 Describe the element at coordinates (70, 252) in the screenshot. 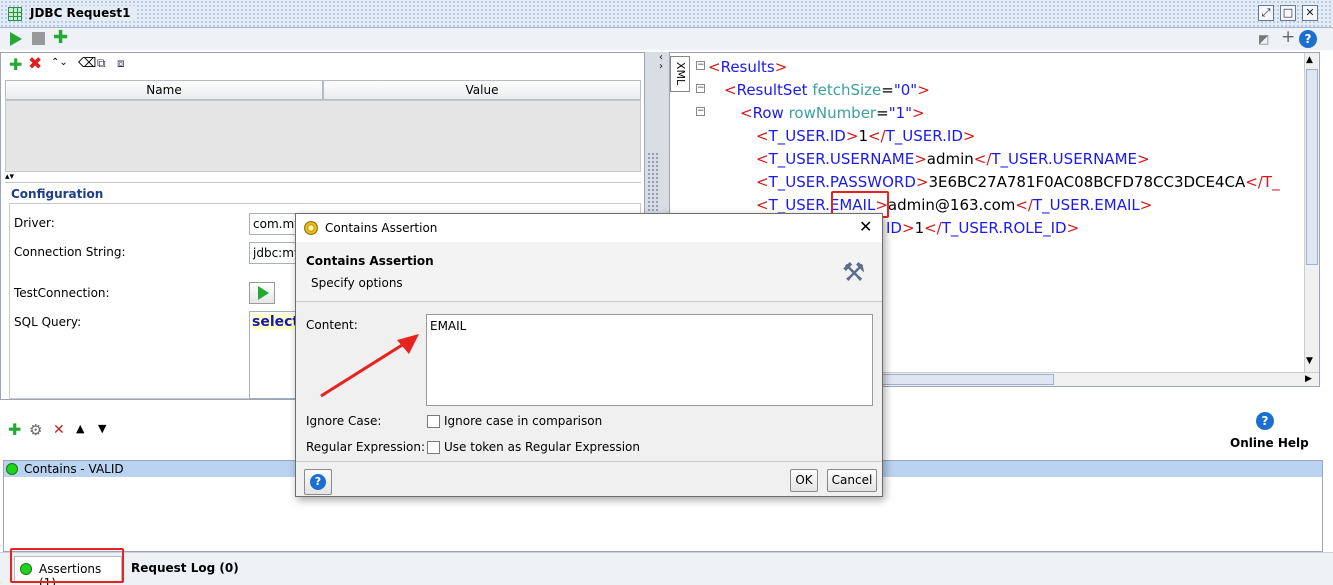

I see `connection-string-label: Connection String:` at that location.